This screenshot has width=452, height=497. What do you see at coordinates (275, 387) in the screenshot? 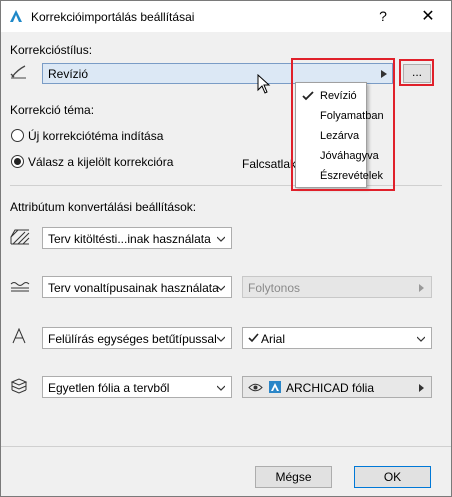
I see `layer-color-icon` at bounding box center [275, 387].